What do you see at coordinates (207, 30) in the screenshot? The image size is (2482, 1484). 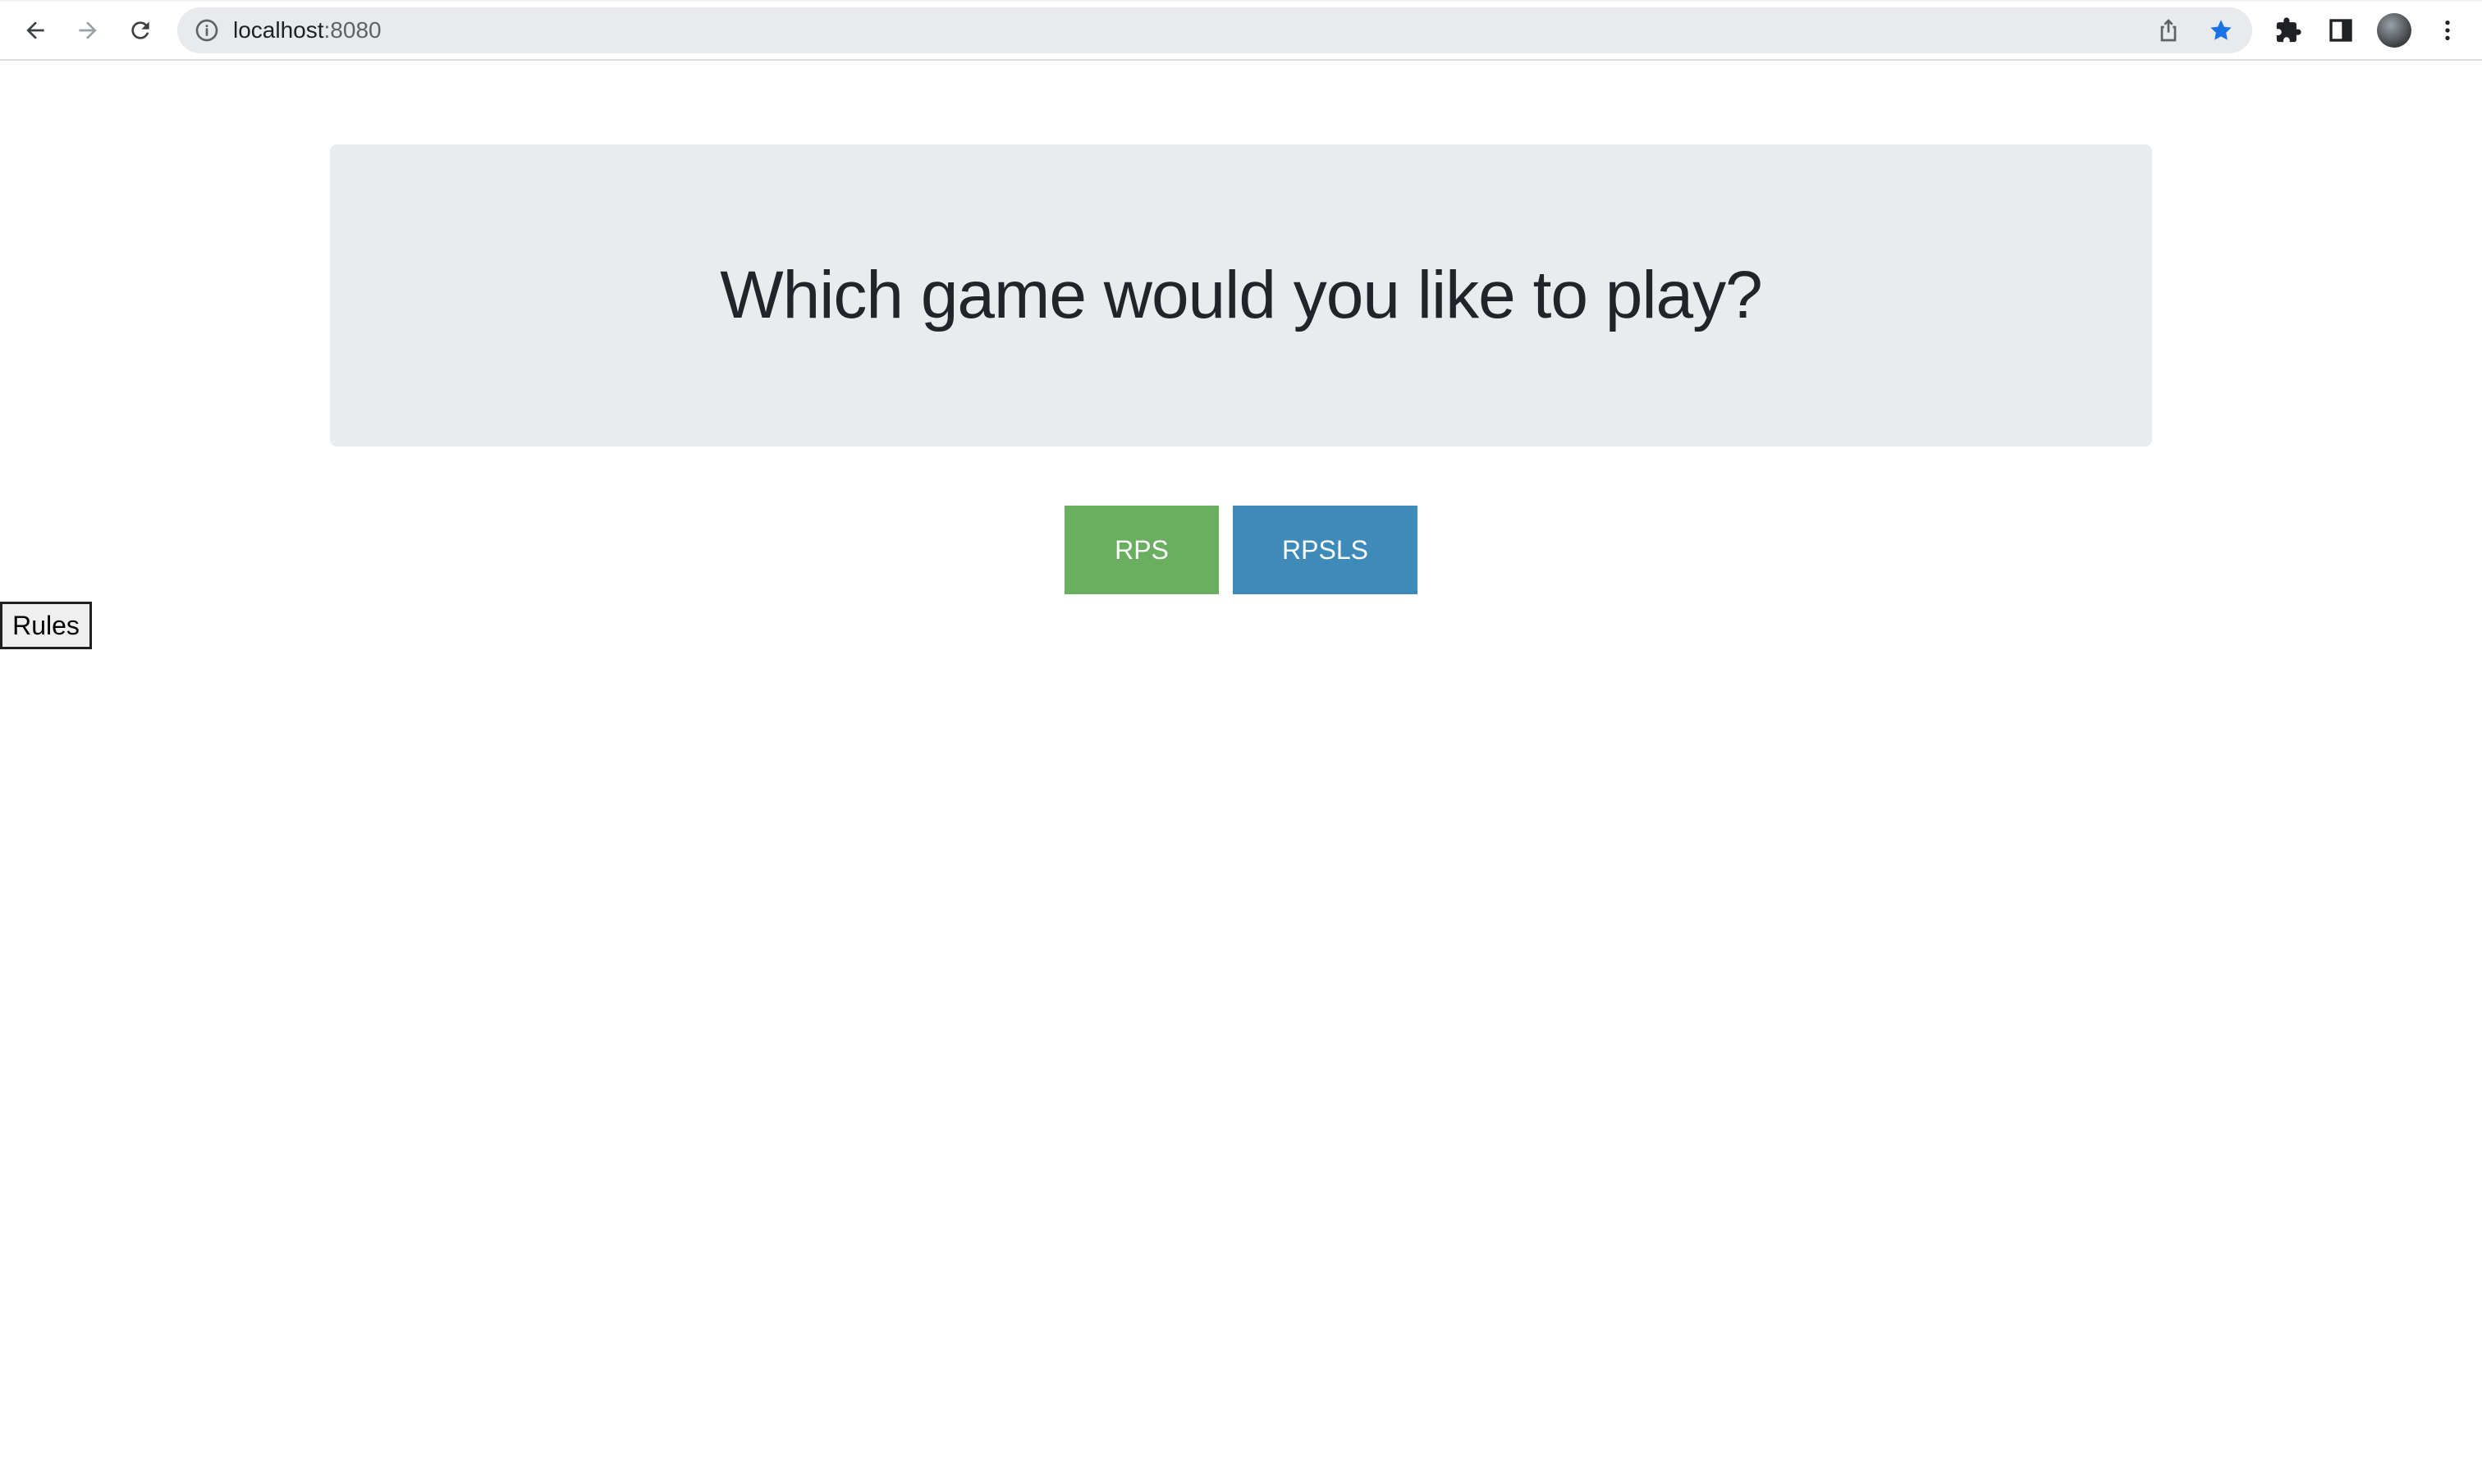 I see `info-icon` at bounding box center [207, 30].